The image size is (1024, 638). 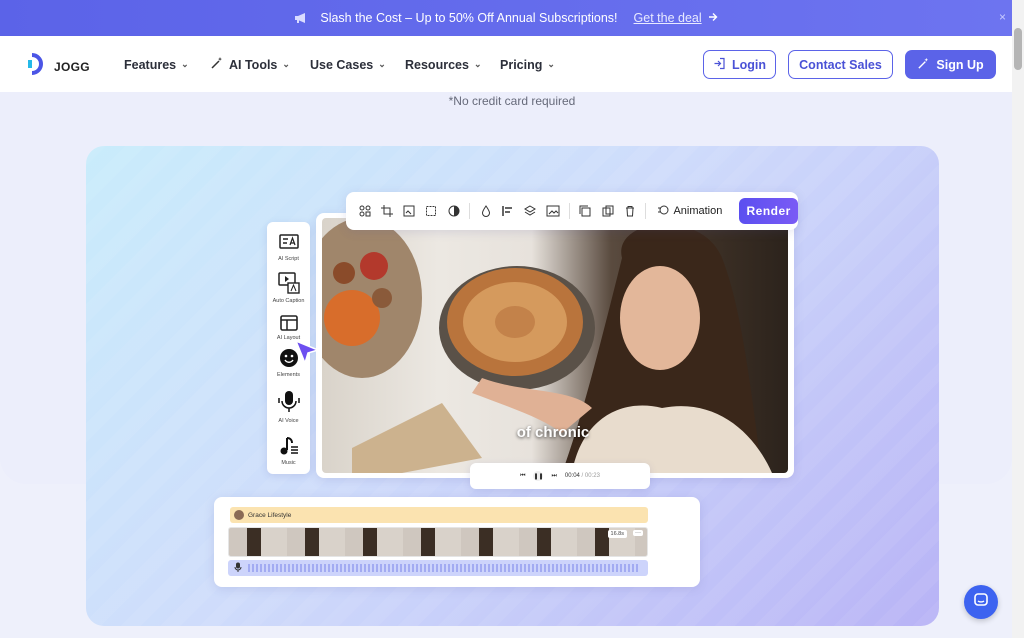 What do you see at coordinates (443, 568) in the screenshot?
I see `audio-waveform` at bounding box center [443, 568].